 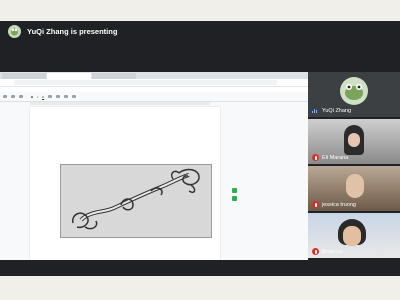 What do you see at coordinates (337, 111) in the screenshot?
I see `participant-name: YuQi Zhang` at bounding box center [337, 111].